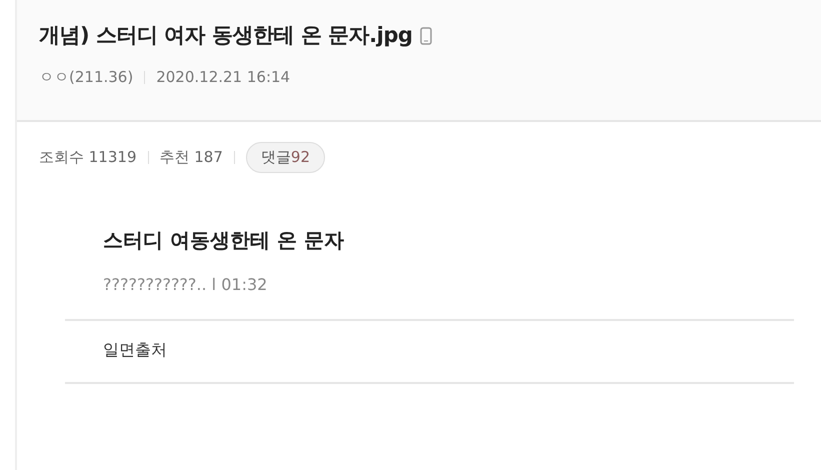 The image size is (821, 470). I want to click on phone-icon, so click(426, 35).